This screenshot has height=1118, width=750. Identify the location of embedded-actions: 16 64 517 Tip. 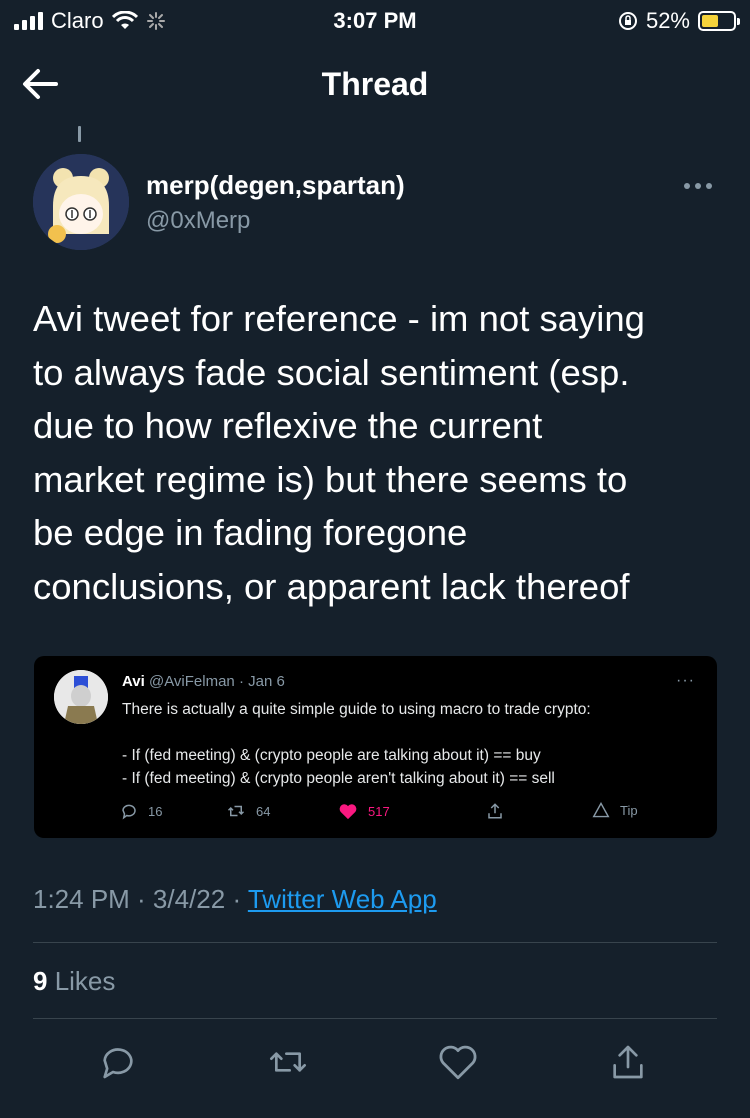
(390, 812).